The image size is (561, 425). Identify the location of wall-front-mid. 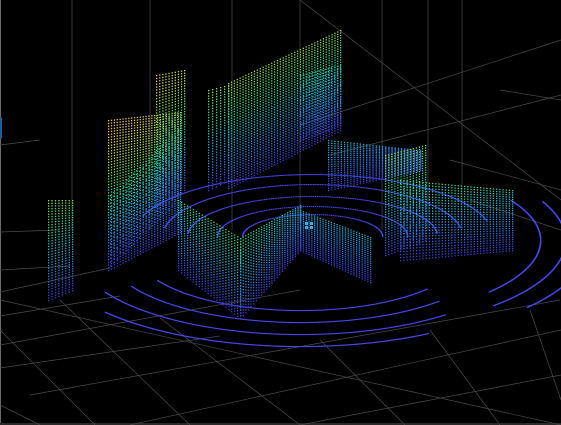
(271, 262).